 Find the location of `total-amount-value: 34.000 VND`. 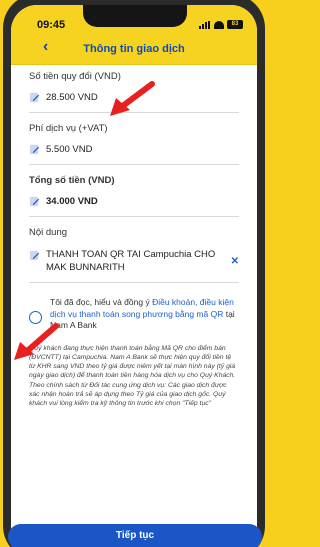

total-amount-value: 34.000 VND is located at coordinates (72, 201).